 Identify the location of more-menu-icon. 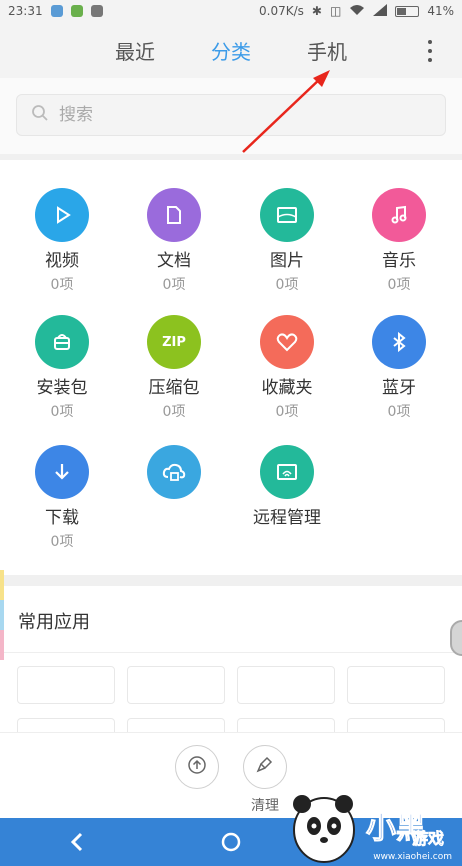
(430, 51).